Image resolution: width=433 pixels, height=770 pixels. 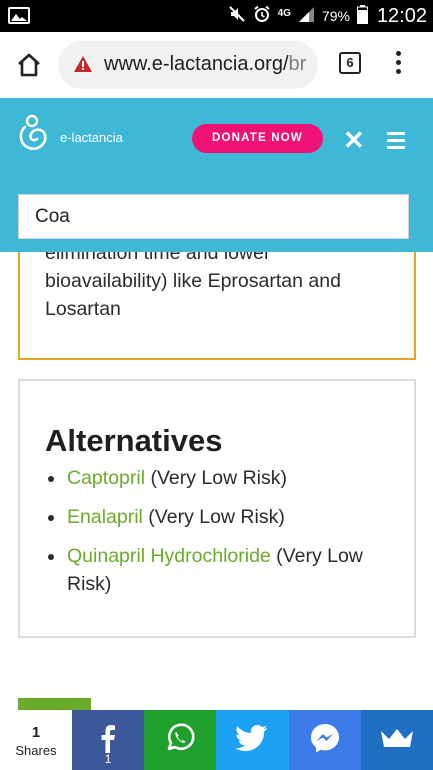 What do you see at coordinates (106, 478) in the screenshot?
I see `alternative-link: Captopril` at bounding box center [106, 478].